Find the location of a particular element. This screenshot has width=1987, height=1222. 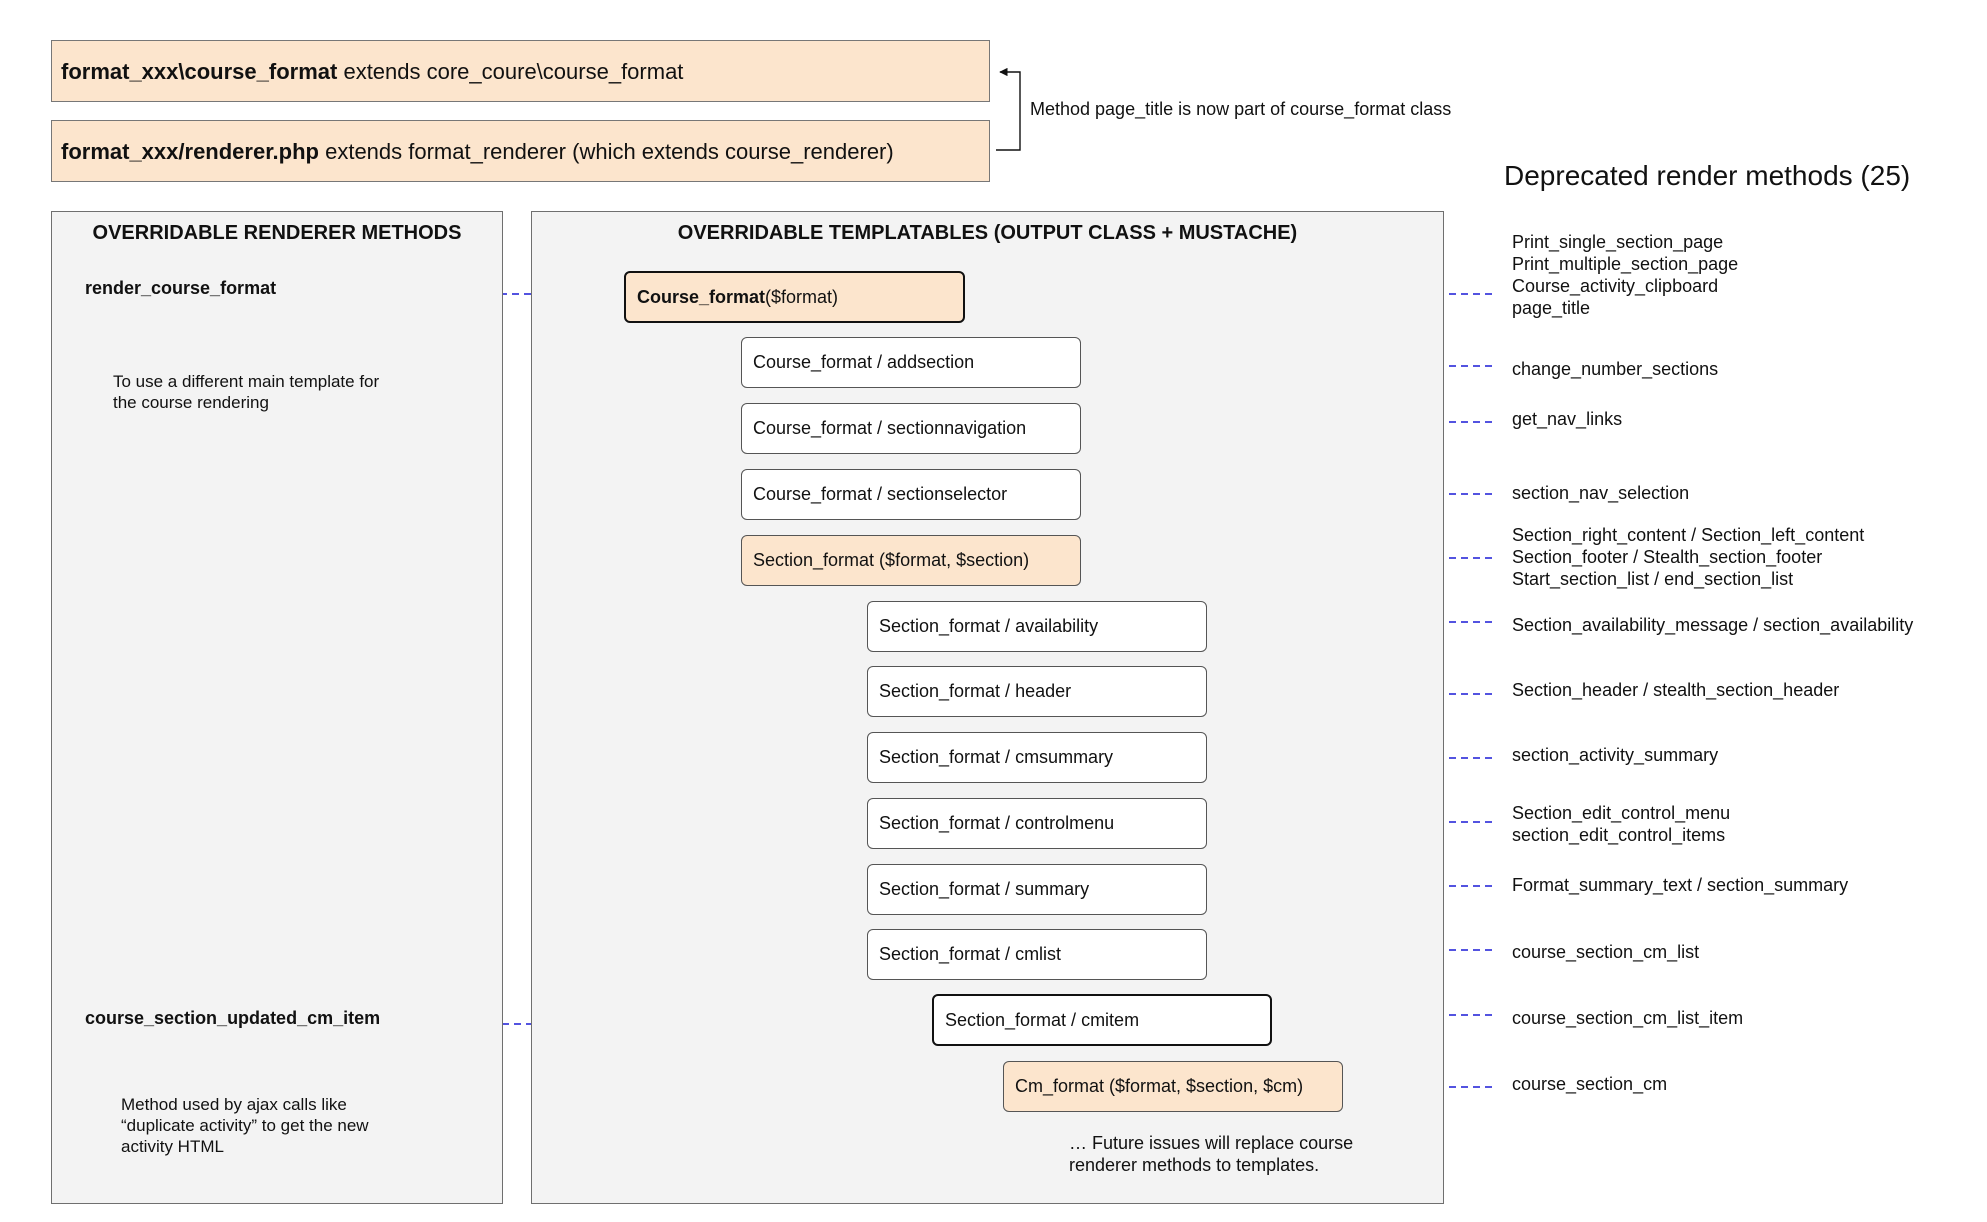

availability-node: Section_format / availability is located at coordinates (1037, 626).